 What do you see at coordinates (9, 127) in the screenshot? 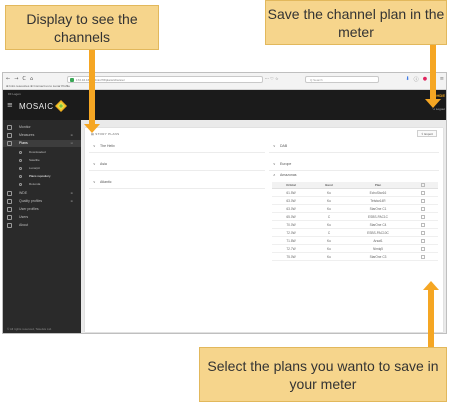
I see `monitor-icon` at bounding box center [9, 127].